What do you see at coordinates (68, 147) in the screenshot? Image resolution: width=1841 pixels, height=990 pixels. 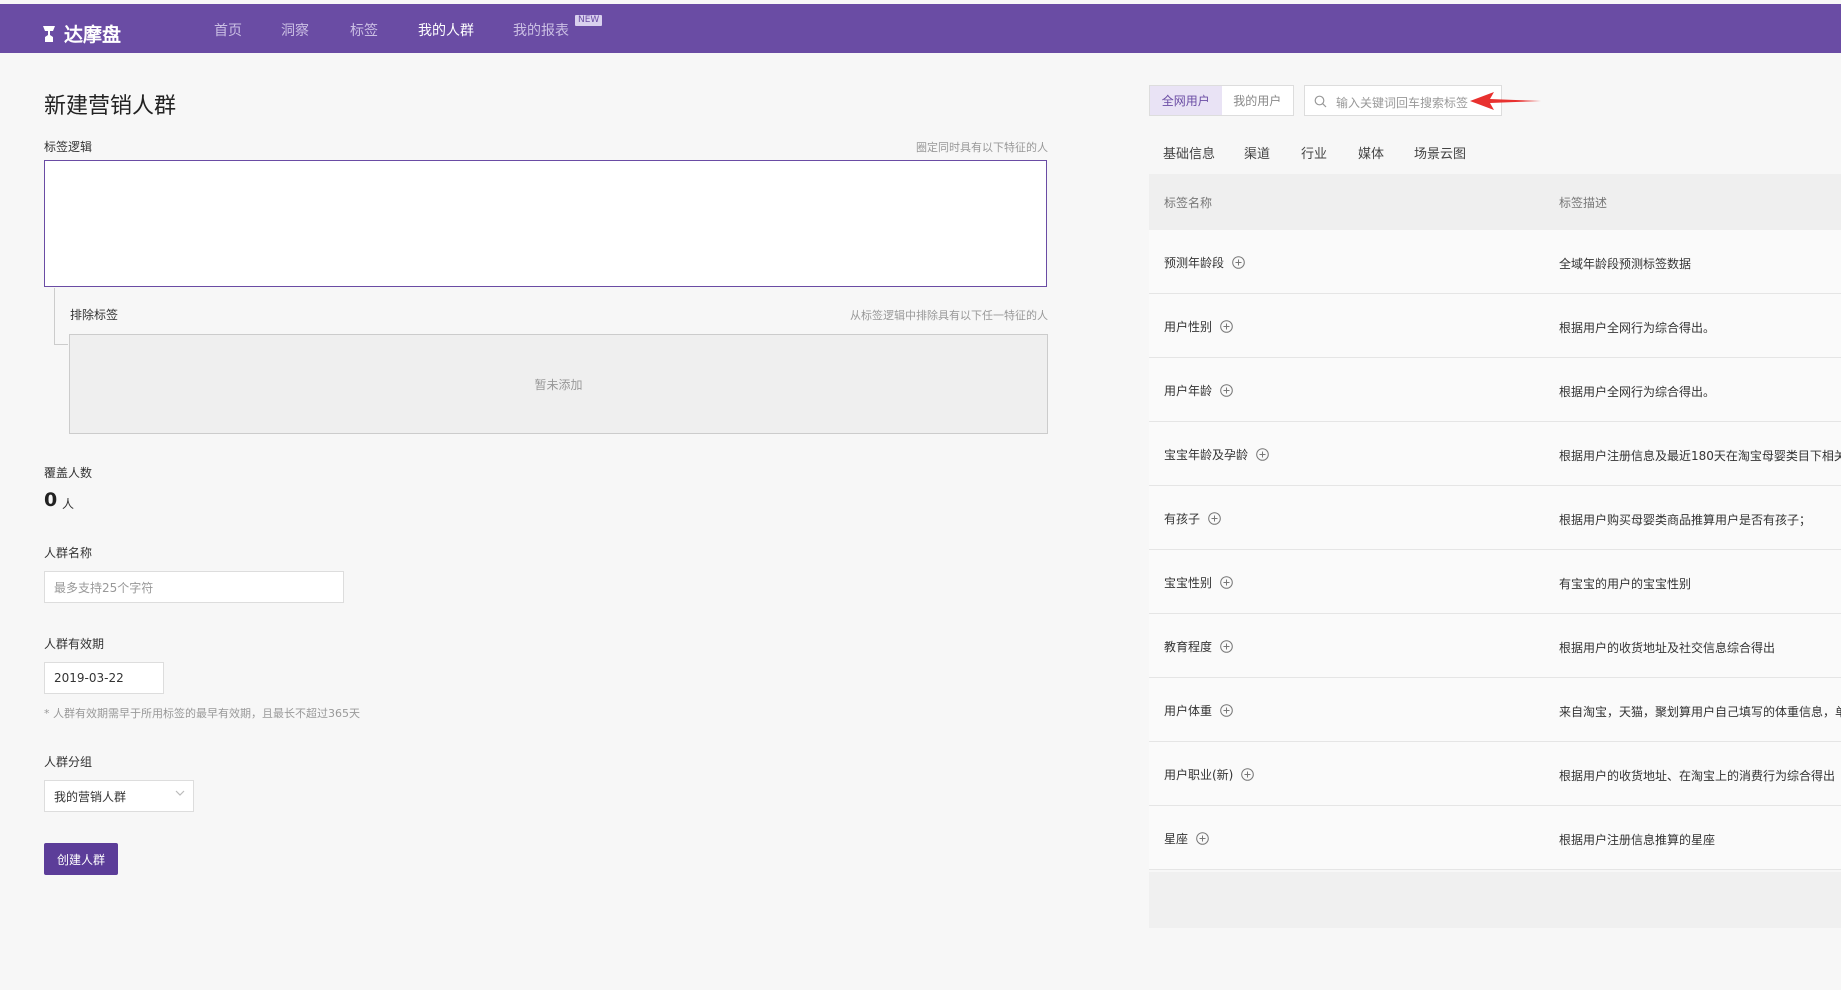 I see `tag-logic-label: 标签逻辑` at bounding box center [68, 147].